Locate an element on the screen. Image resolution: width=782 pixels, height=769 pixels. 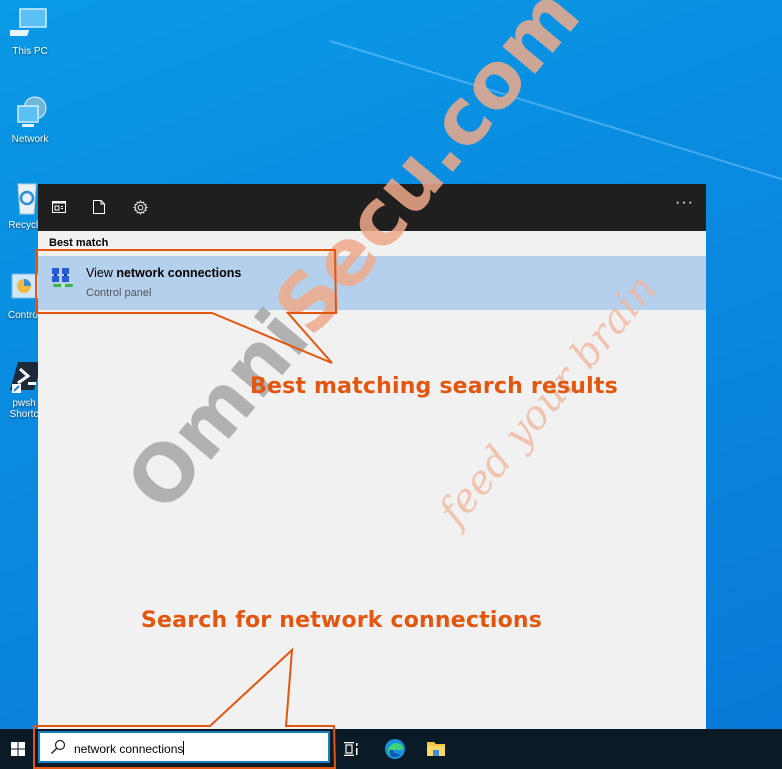
more-options-button: ··· is located at coordinates (684, 203).